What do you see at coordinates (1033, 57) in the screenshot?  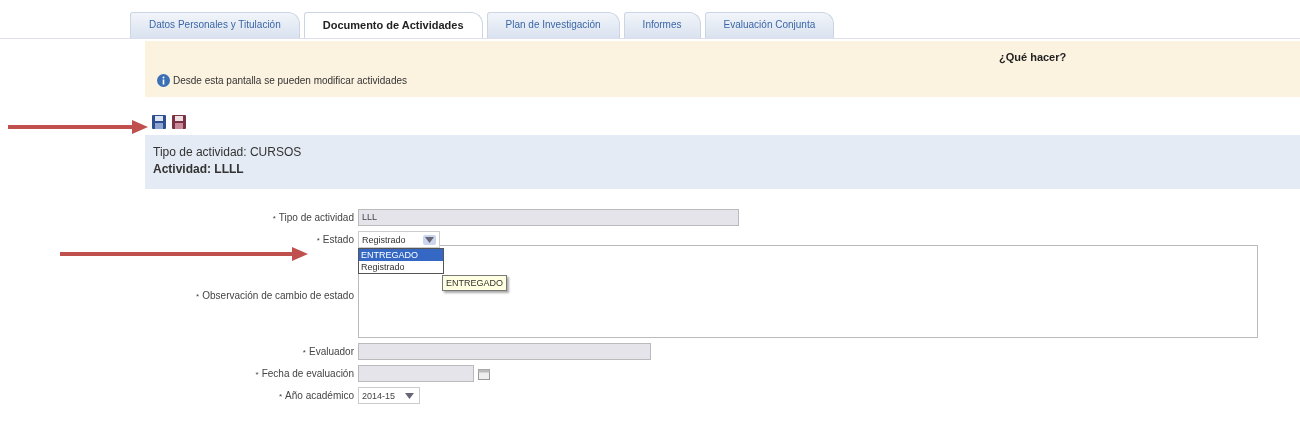 I see `help-link: ¿Qué hacer?` at bounding box center [1033, 57].